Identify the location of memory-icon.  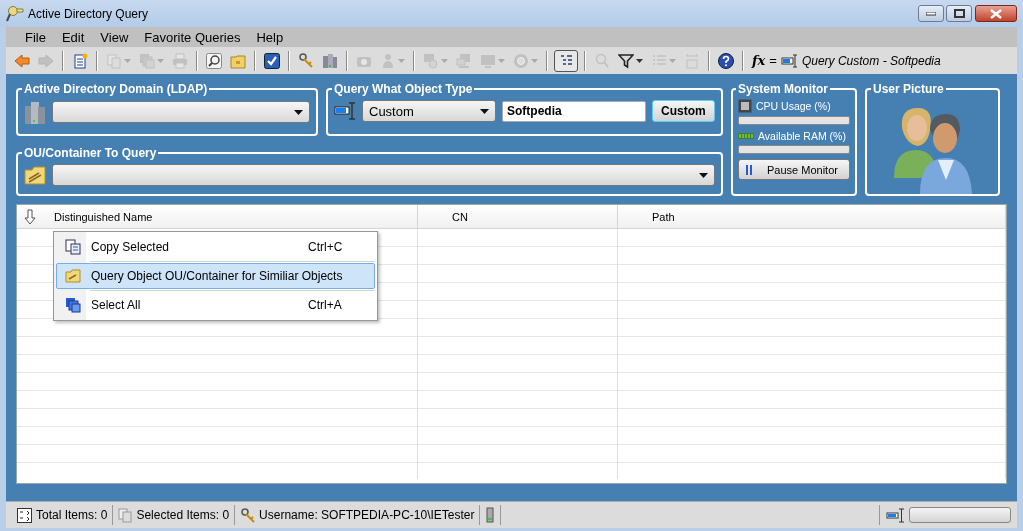
(746, 136).